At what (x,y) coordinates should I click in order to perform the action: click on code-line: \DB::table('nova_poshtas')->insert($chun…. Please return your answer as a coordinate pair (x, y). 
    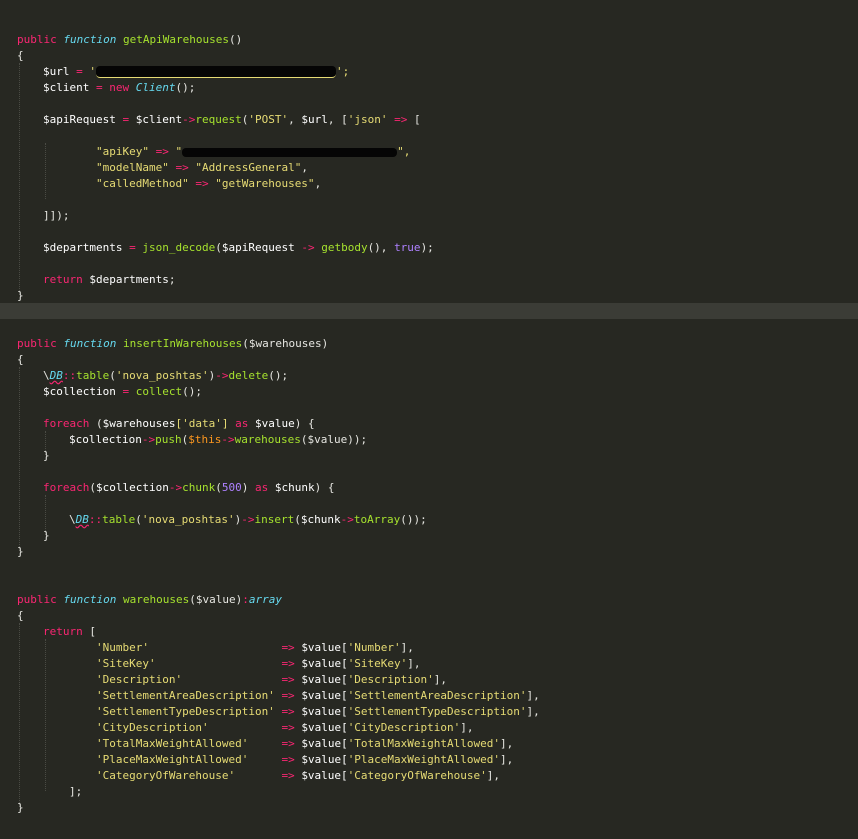
    Looking at the image, I should click on (248, 520).